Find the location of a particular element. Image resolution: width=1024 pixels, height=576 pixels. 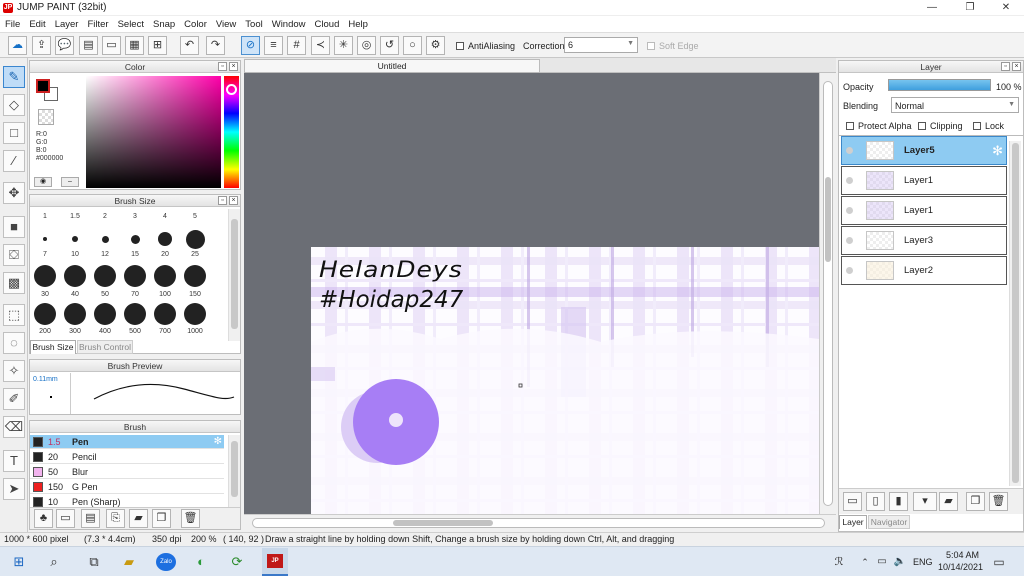

brush-list-scrollbar is located at coordinates (234, 471).